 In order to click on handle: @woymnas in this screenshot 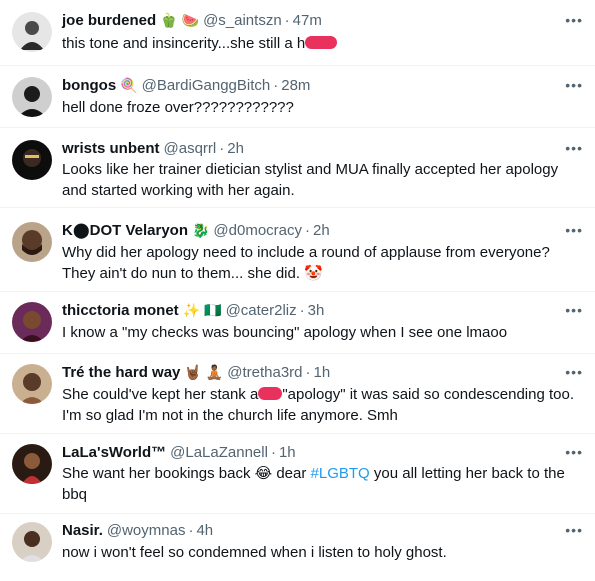, I will do `click(146, 530)`.